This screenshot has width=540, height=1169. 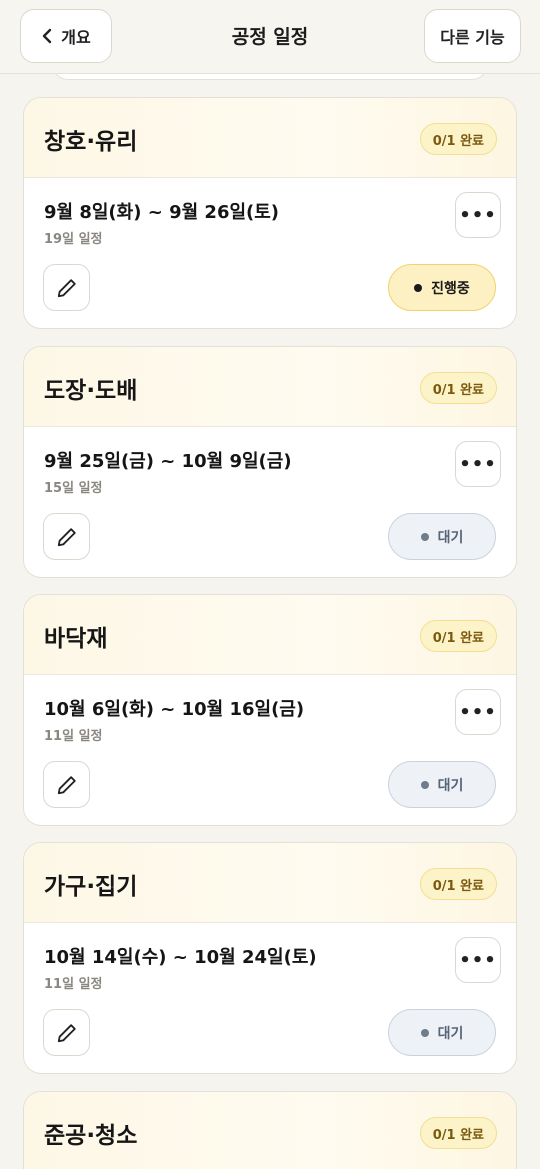 What do you see at coordinates (472, 36) in the screenshot?
I see `more-features-button: 다른 기능` at bounding box center [472, 36].